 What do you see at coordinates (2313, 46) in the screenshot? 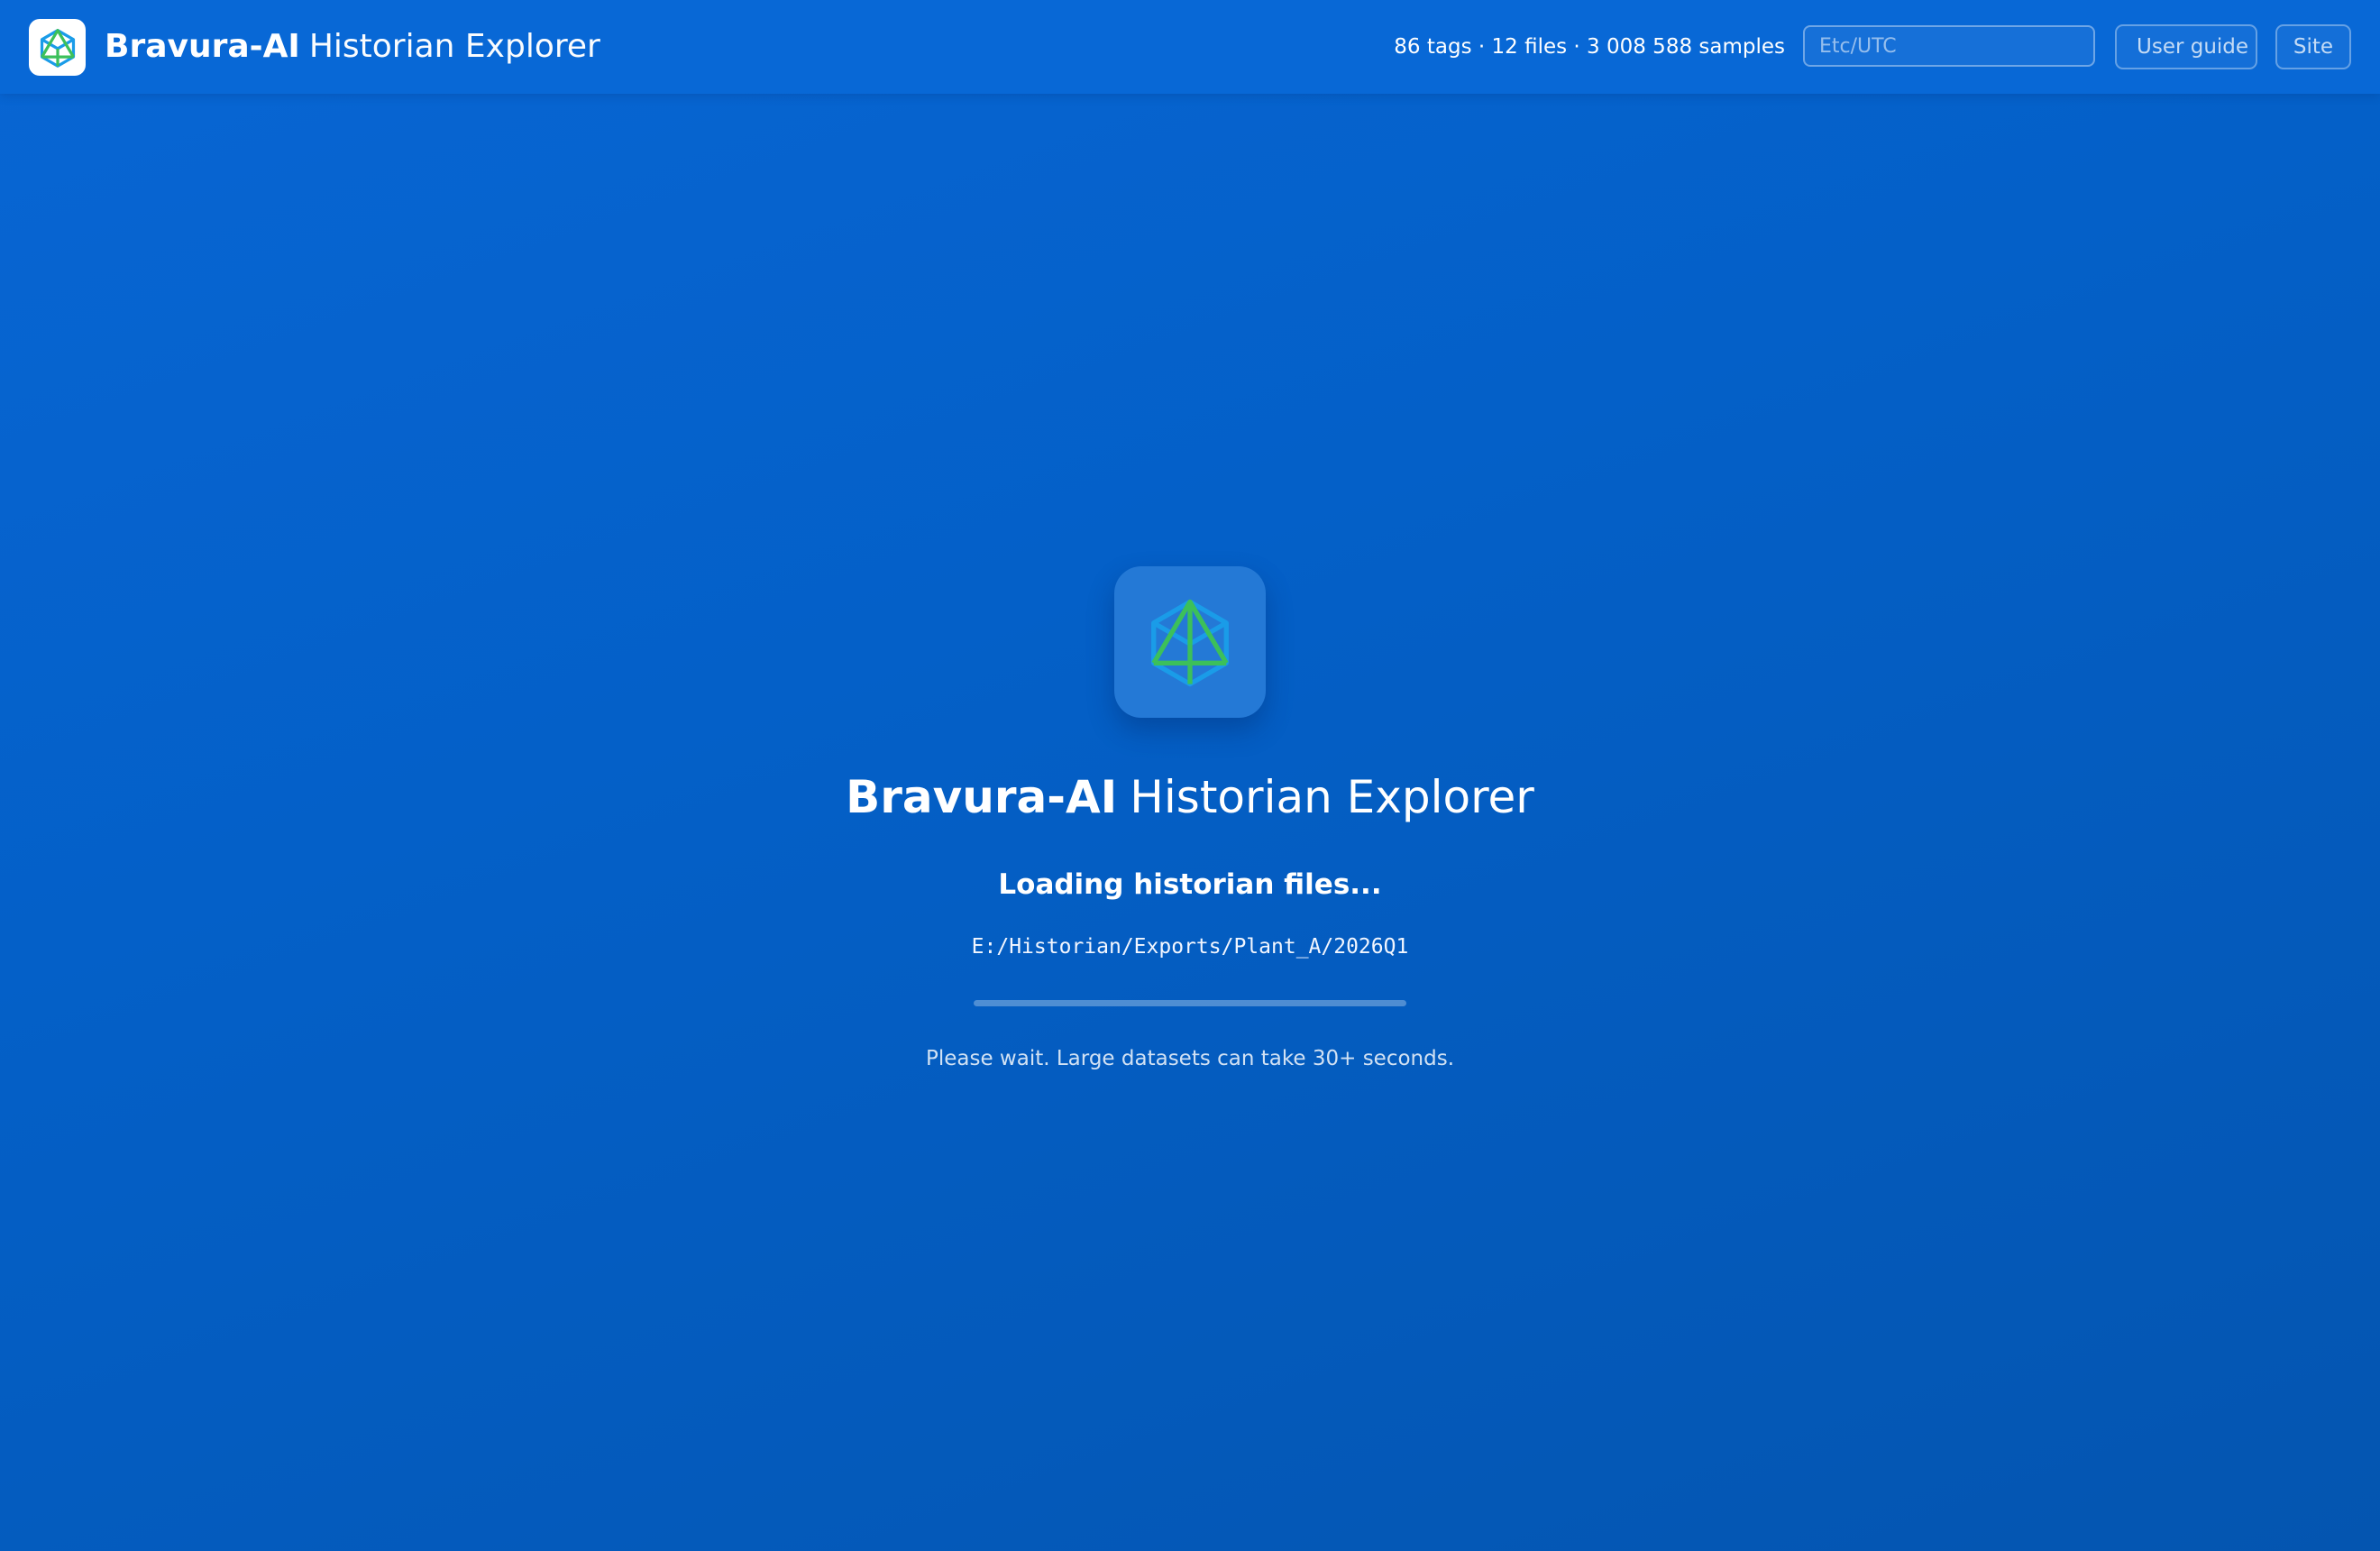
I see `site-button: Site` at bounding box center [2313, 46].